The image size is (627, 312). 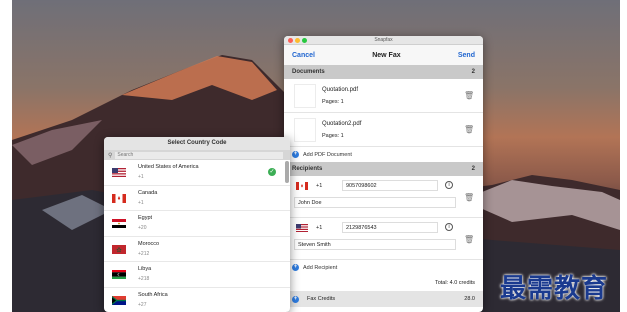 What do you see at coordinates (473, 169) in the screenshot?
I see `recipients-count: 2` at bounding box center [473, 169].